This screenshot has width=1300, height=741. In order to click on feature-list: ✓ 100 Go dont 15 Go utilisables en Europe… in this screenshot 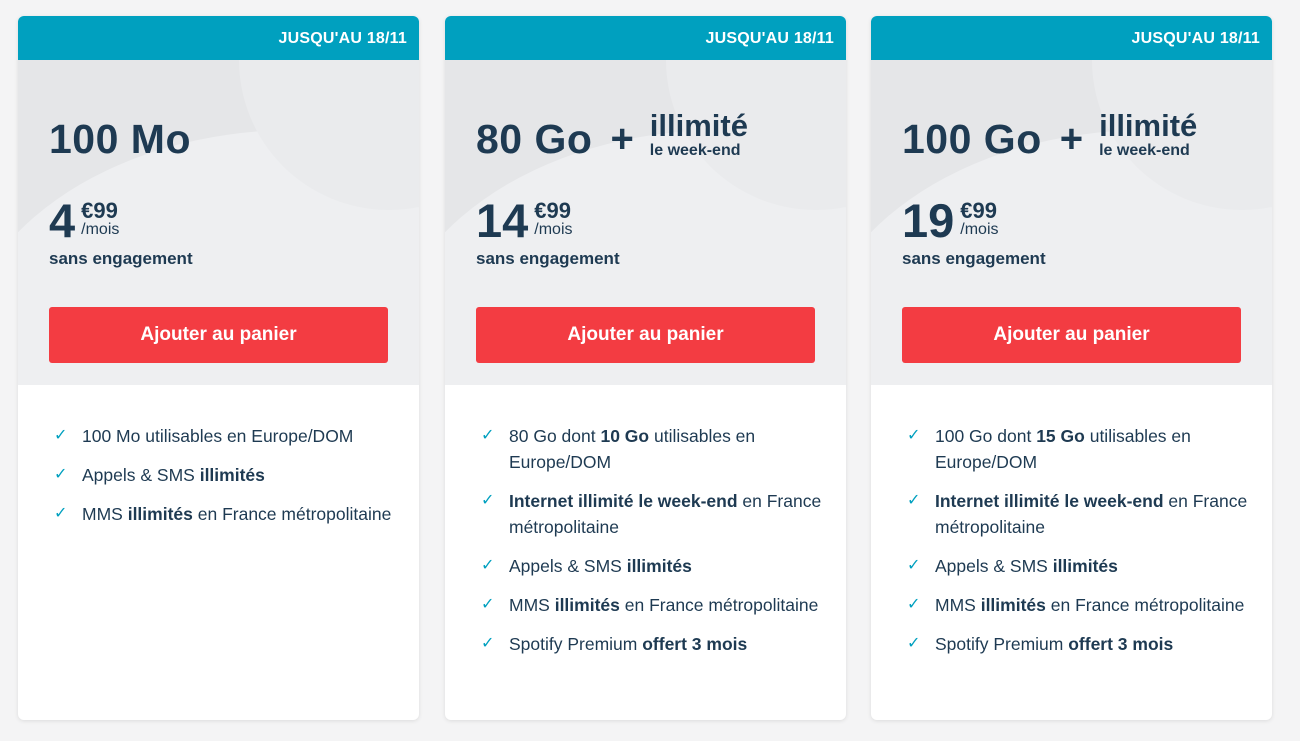, I will do `click(1071, 521)`.